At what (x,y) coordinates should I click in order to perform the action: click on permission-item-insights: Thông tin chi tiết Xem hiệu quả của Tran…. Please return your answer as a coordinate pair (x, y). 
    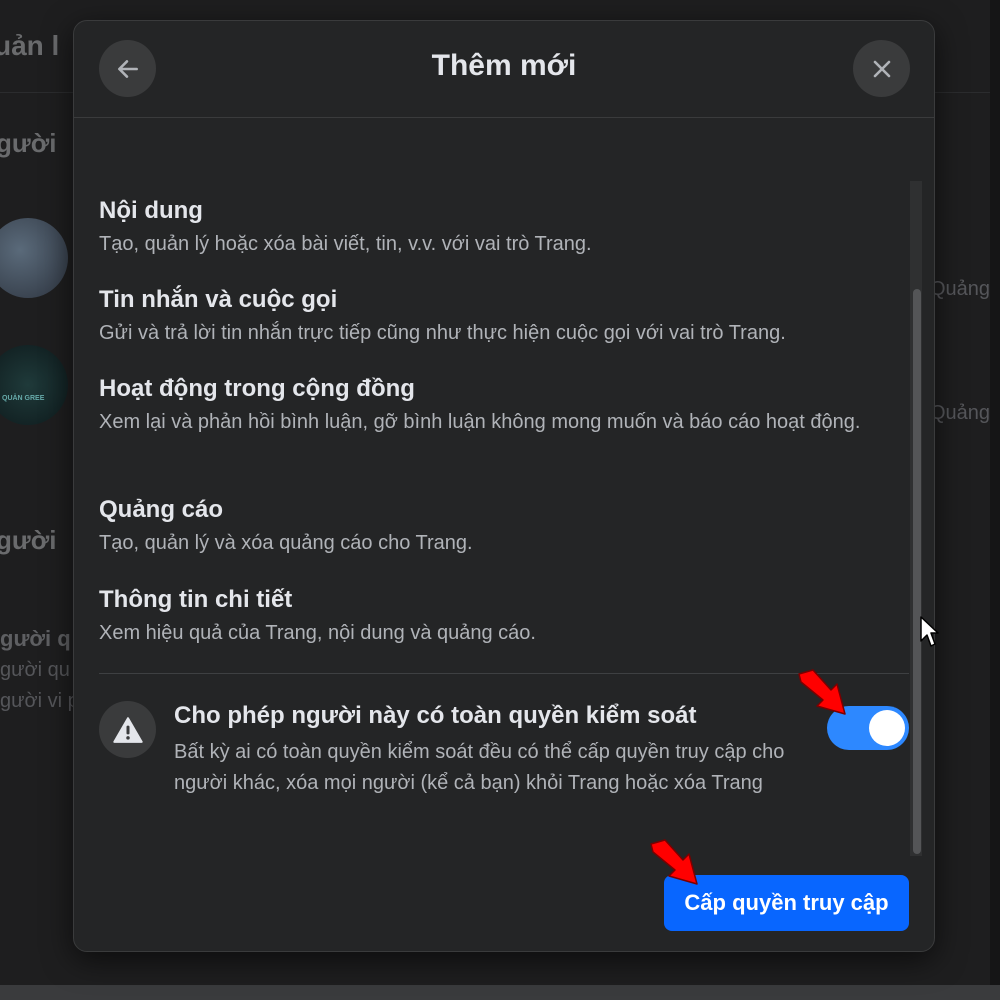
    Looking at the image, I should click on (504, 617).